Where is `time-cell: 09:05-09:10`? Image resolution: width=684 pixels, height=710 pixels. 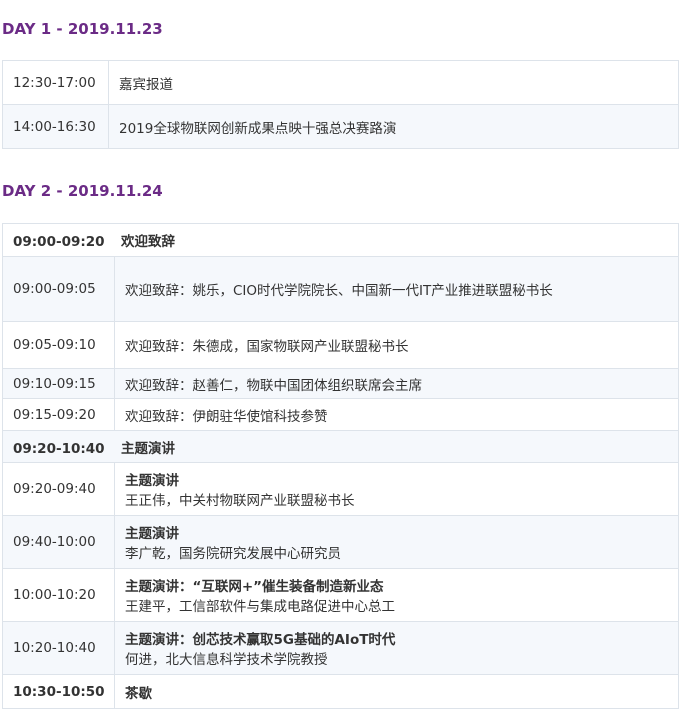
time-cell: 09:05-09:10 is located at coordinates (58, 345).